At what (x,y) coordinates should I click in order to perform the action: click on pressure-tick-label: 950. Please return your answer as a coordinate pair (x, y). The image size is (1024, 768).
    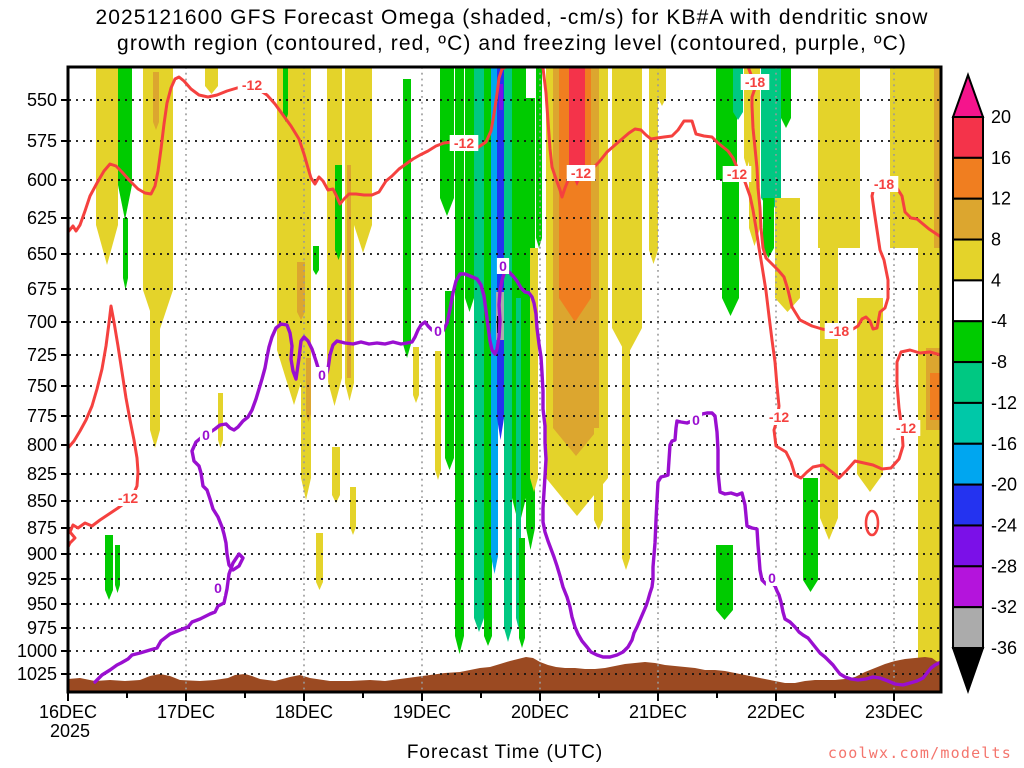
    Looking at the image, I should click on (42, 604).